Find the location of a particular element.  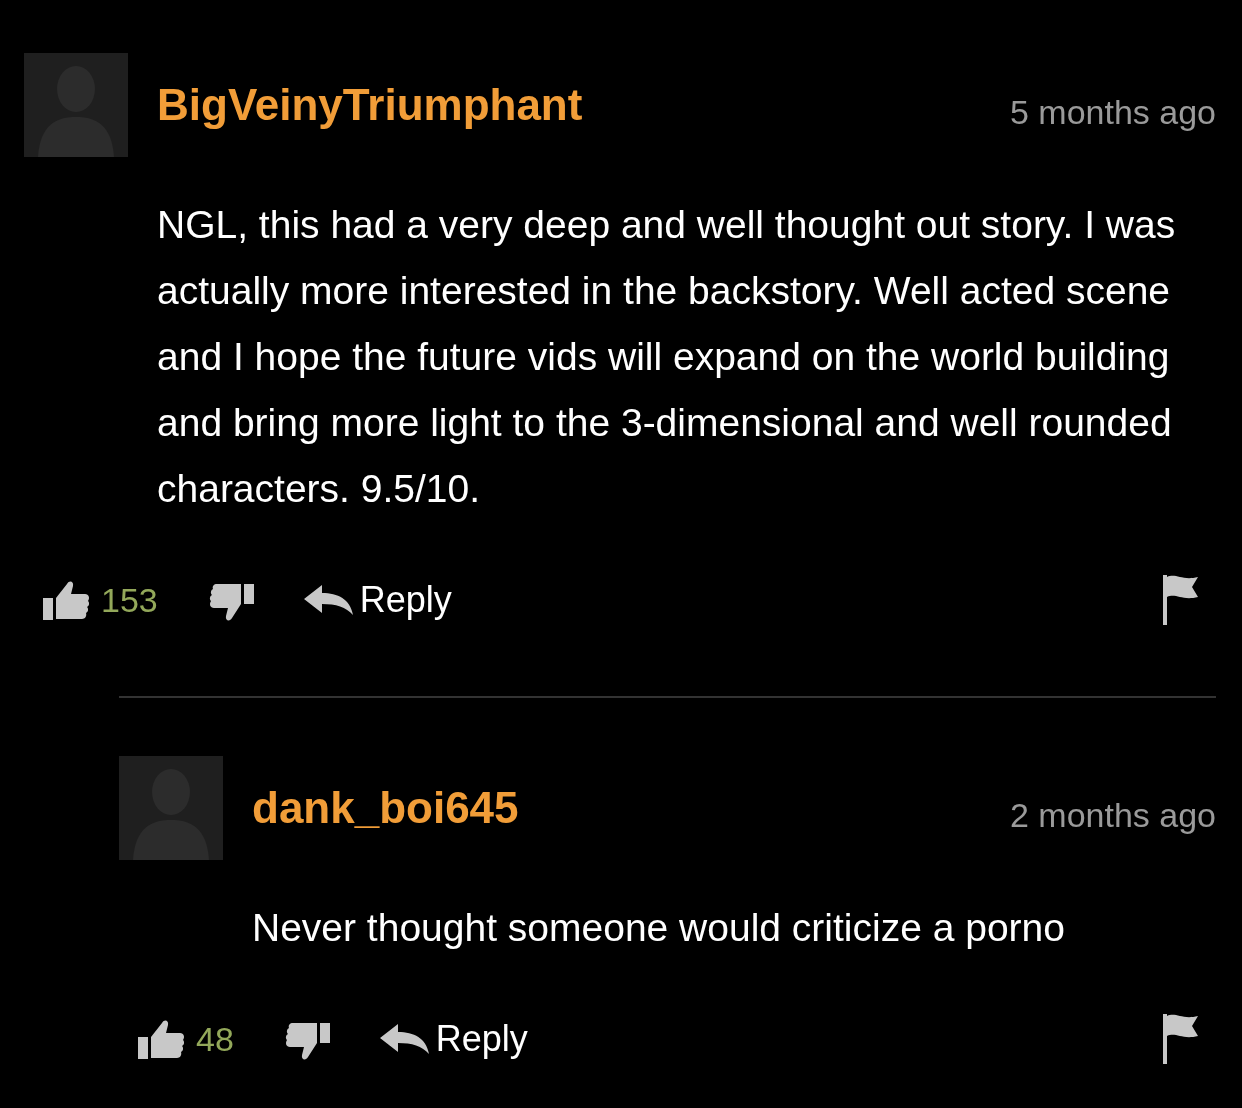

timestamp: 2 months ago is located at coordinates (1112, 815).